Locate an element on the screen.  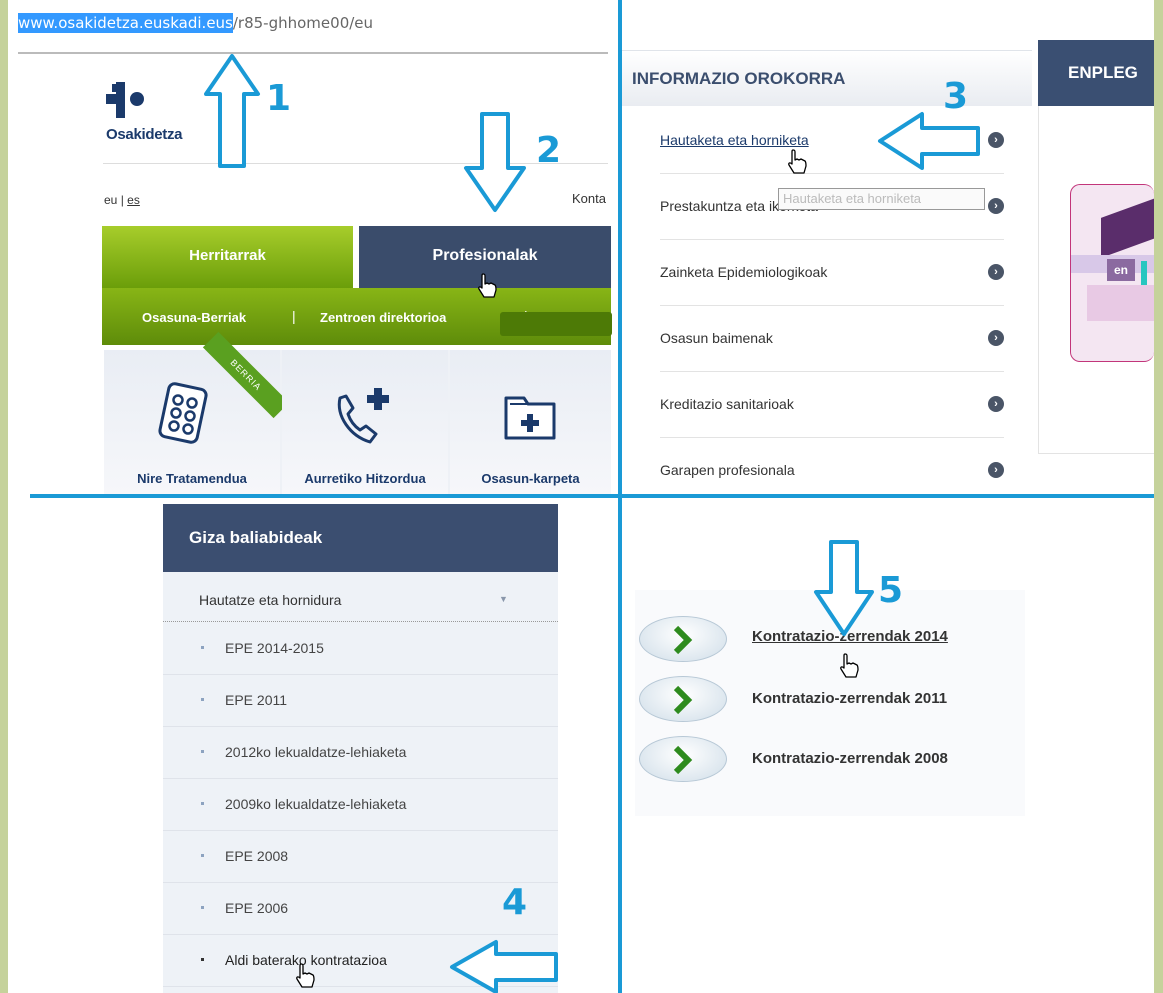
list-item: EPE 2014-2015 is located at coordinates (360, 649).